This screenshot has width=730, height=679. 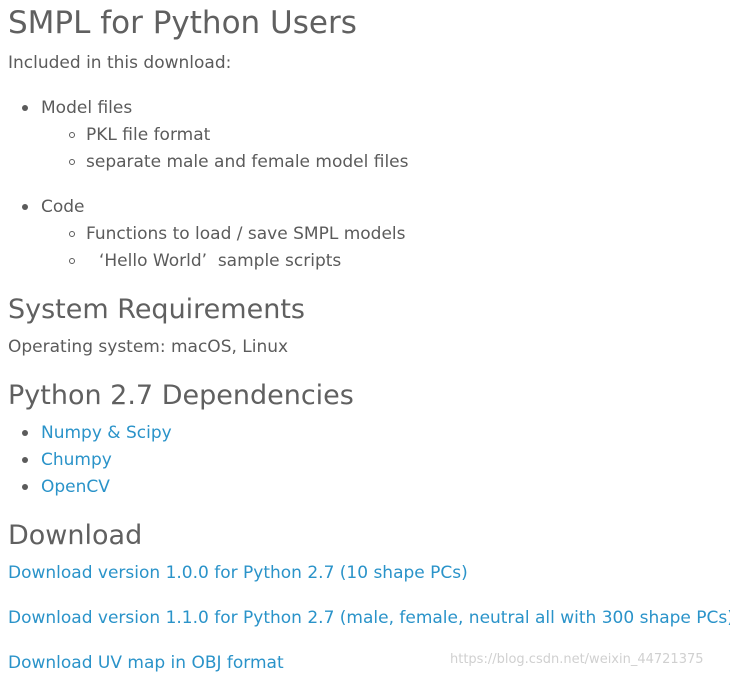 I want to click on download-heading: Download, so click(x=75, y=535).